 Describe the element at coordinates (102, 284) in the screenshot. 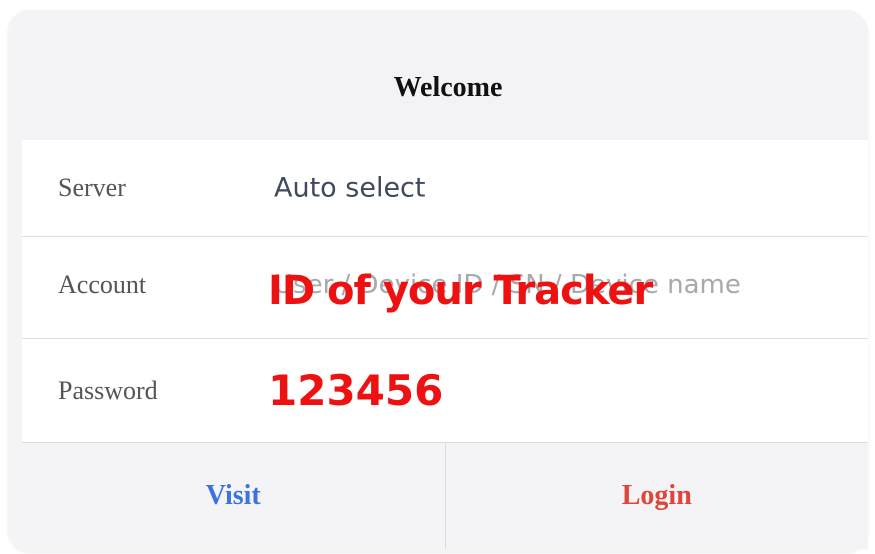

I see `account-label: Account` at that location.